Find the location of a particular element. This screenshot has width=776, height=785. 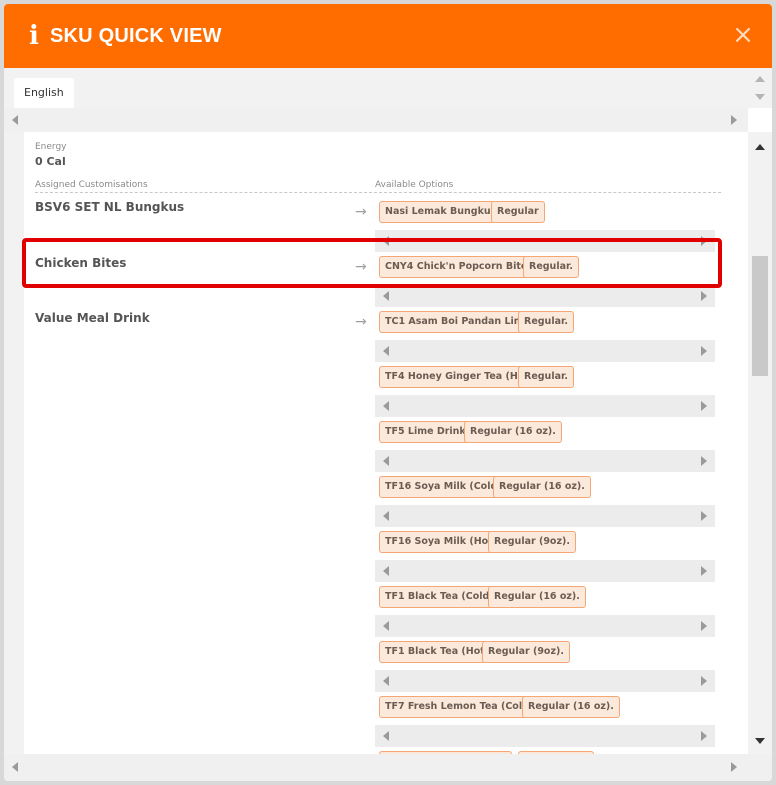

option-chip: Nasi Lemak Bungkus is located at coordinates (441, 212).